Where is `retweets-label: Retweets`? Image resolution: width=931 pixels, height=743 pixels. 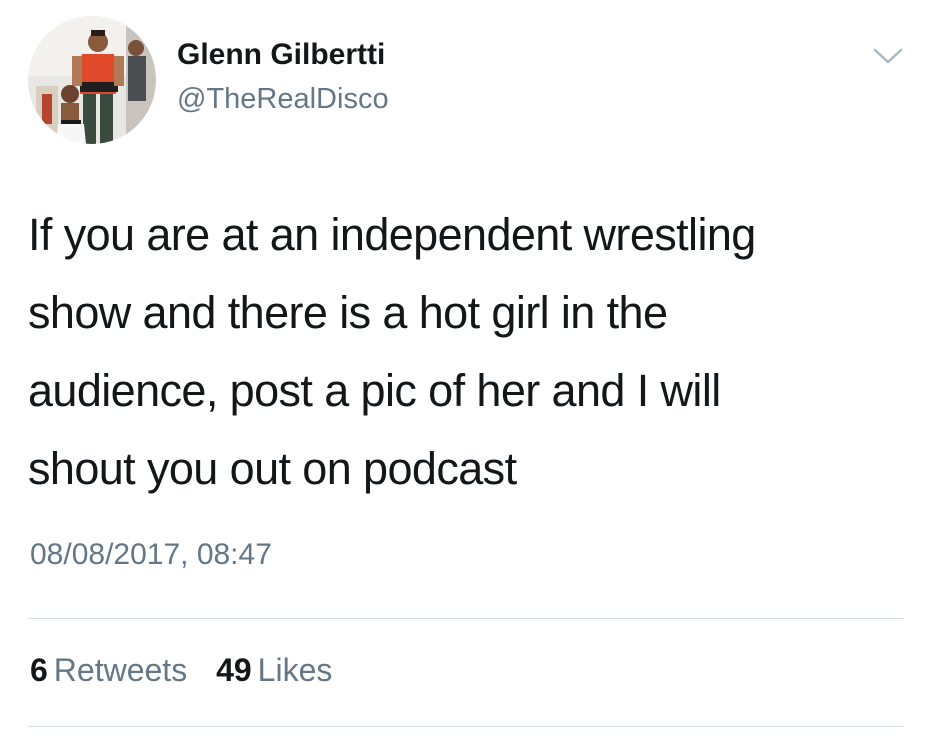 retweets-label: Retweets is located at coordinates (120, 670).